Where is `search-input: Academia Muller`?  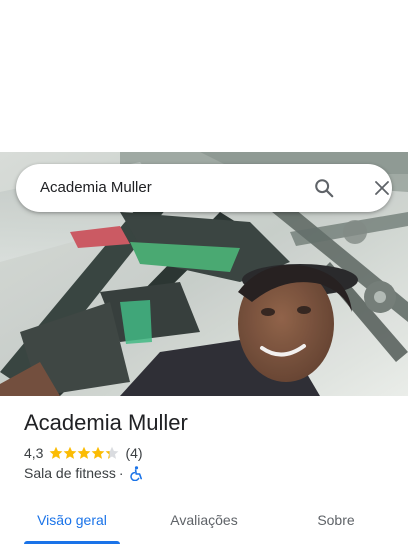 search-input: Academia Muller is located at coordinates (96, 188).